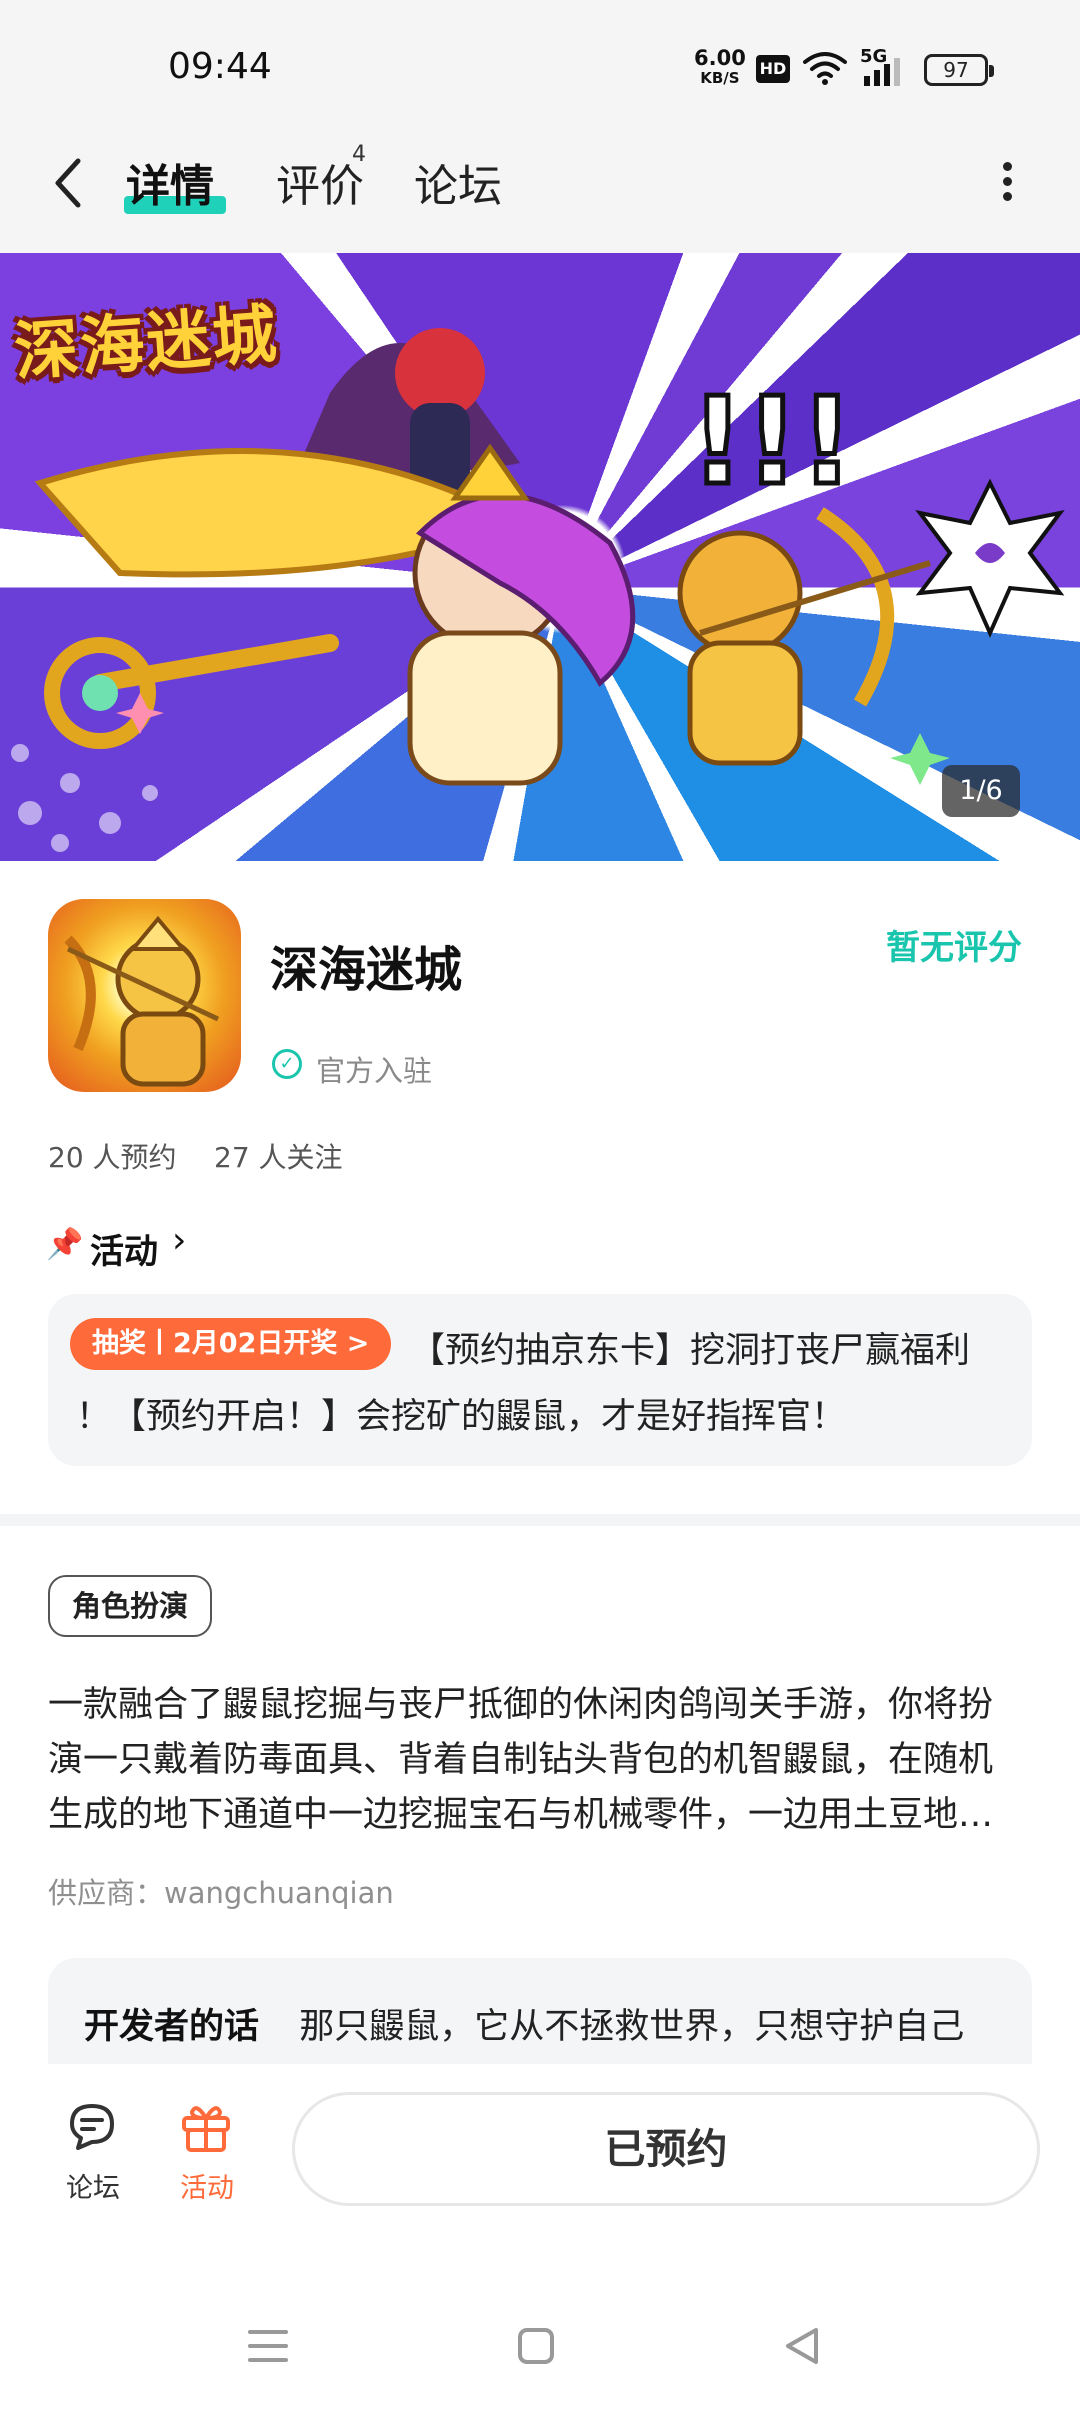  Describe the element at coordinates (690, 1351) in the screenshot. I see `activity-text-line1: 【预约抽京东卡】挖洞打丧尸赢福利` at that location.